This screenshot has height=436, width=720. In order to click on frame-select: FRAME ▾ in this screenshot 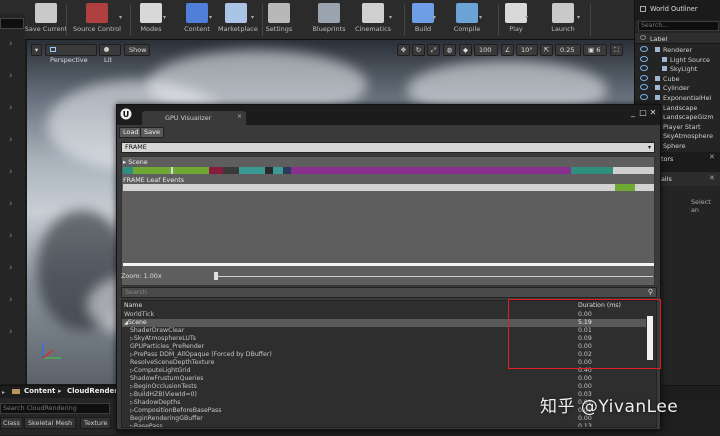, I will do `click(388, 147)`.